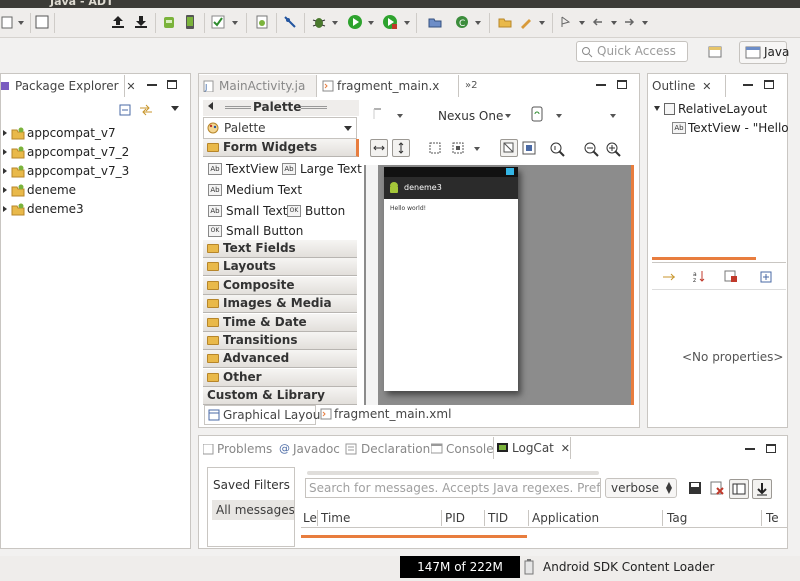 The image size is (800, 581). What do you see at coordinates (460, 567) in the screenshot?
I see `heap-status: 147M of 222M` at bounding box center [460, 567].